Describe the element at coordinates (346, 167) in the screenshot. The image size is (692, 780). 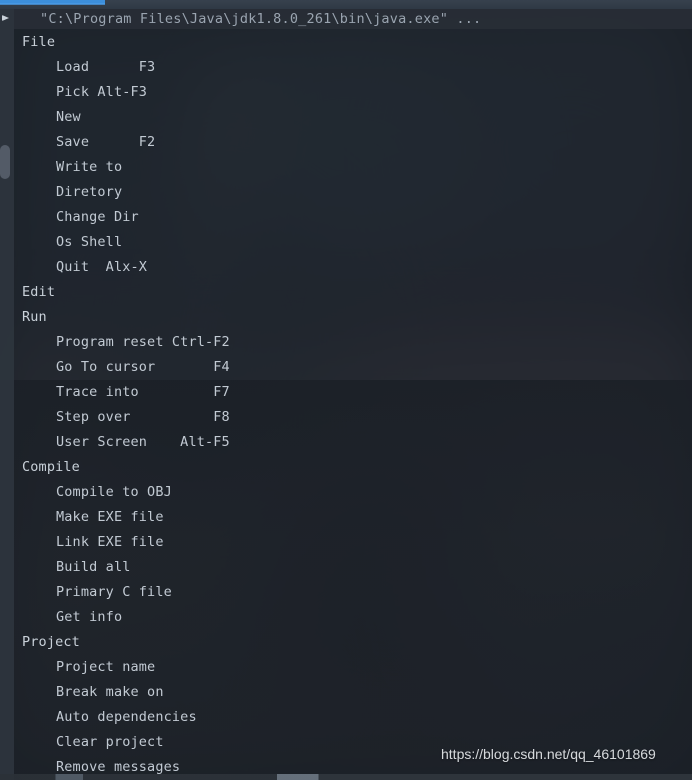
I see `menu-item: Write to` at that location.